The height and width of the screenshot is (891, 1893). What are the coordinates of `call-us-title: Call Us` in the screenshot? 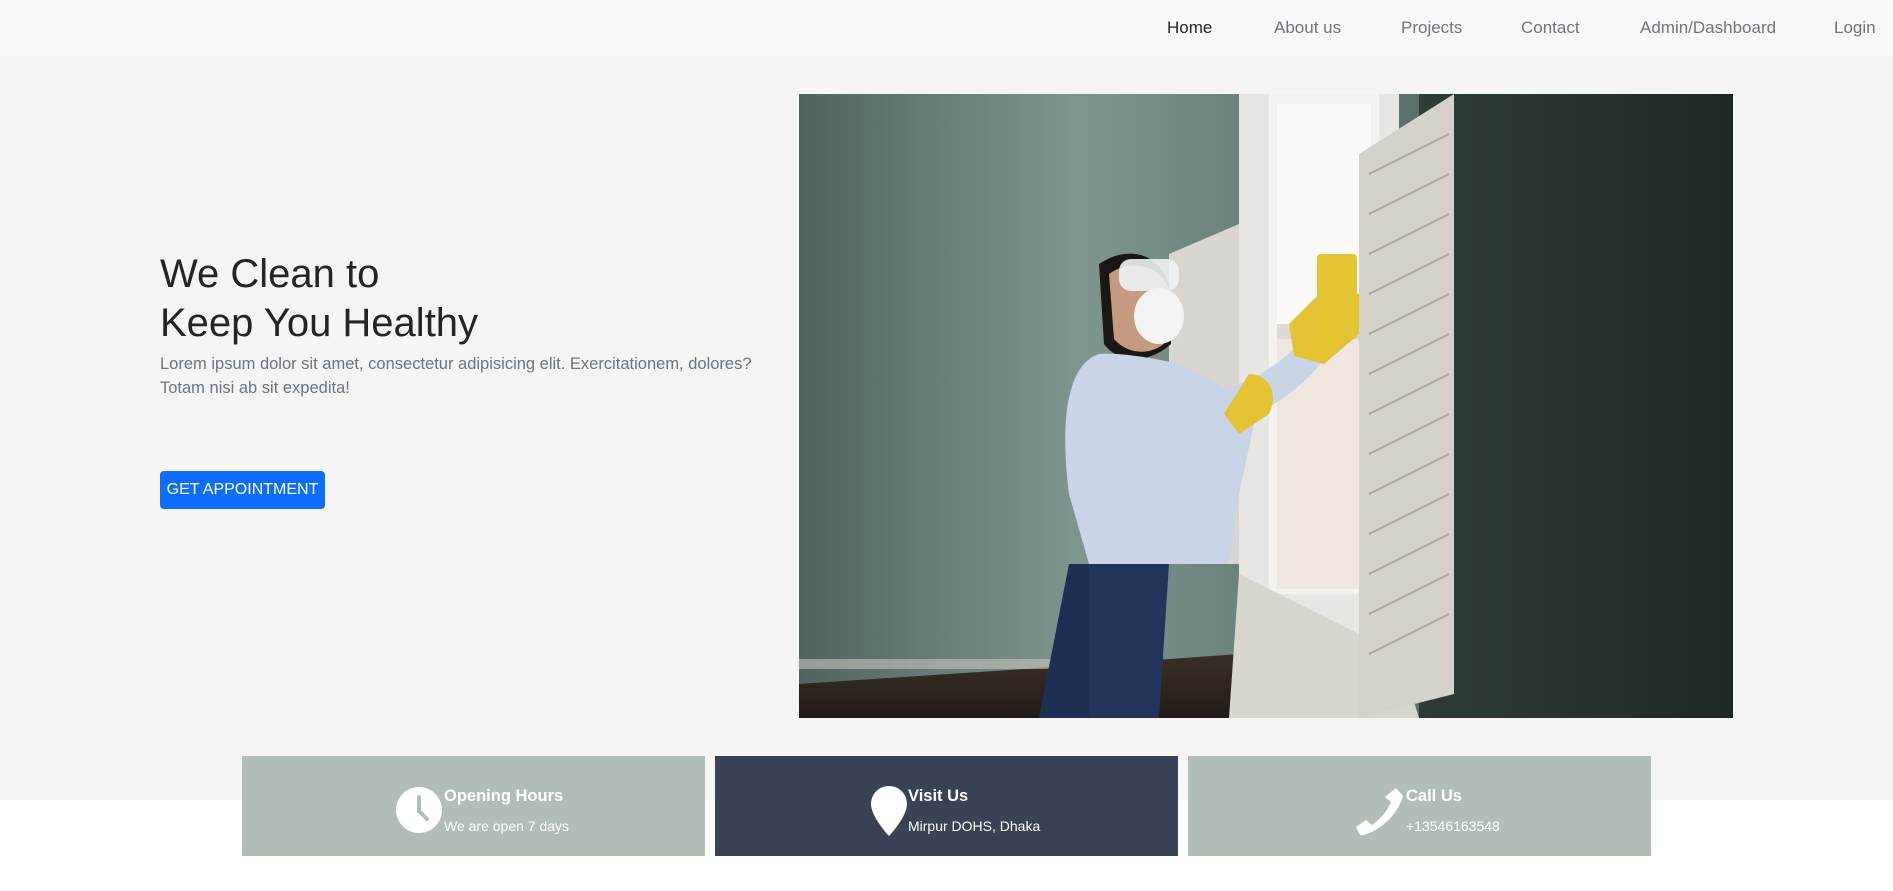 It's located at (1434, 796).